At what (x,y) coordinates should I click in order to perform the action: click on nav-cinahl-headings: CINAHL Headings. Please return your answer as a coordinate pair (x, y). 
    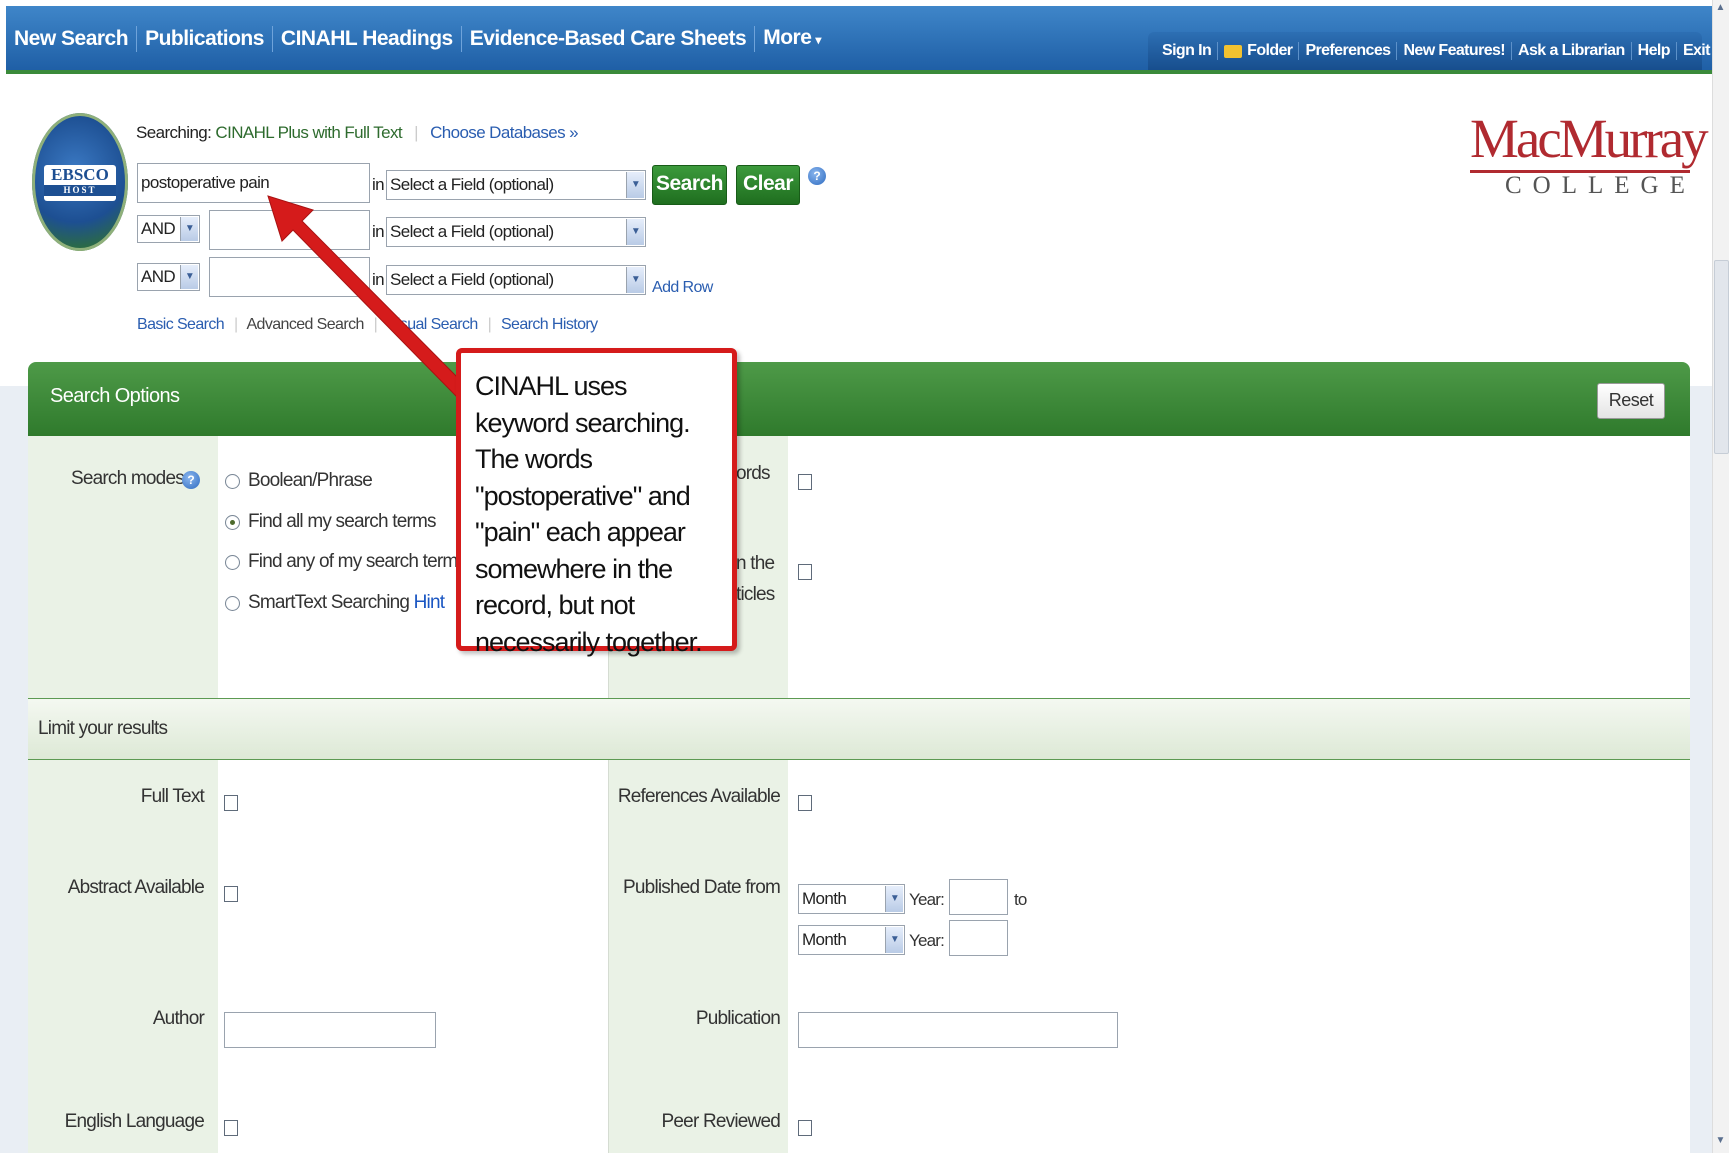
    Looking at the image, I should click on (367, 39).